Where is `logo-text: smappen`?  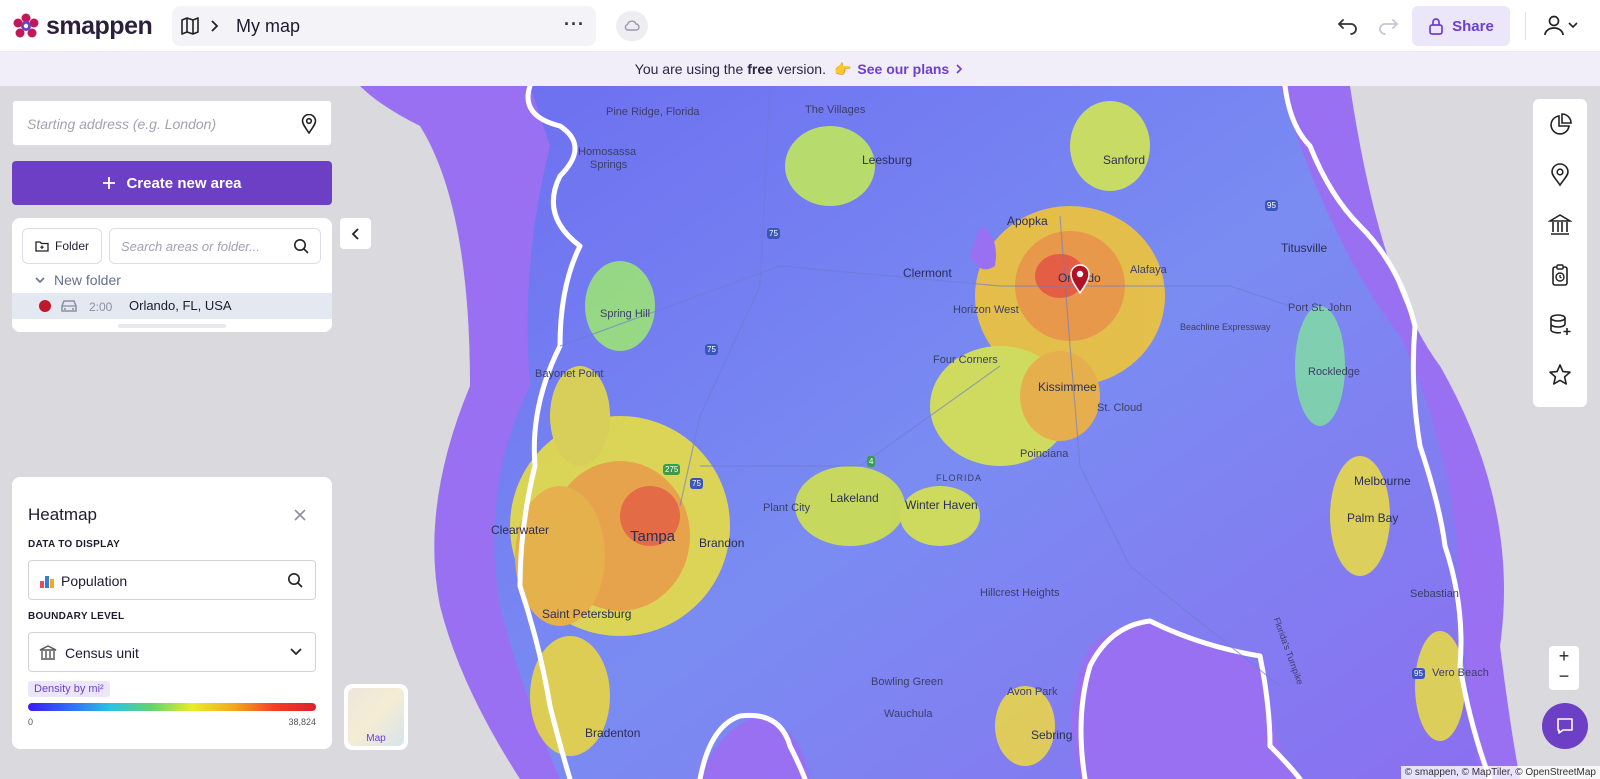
logo-text: smappen is located at coordinates (99, 26).